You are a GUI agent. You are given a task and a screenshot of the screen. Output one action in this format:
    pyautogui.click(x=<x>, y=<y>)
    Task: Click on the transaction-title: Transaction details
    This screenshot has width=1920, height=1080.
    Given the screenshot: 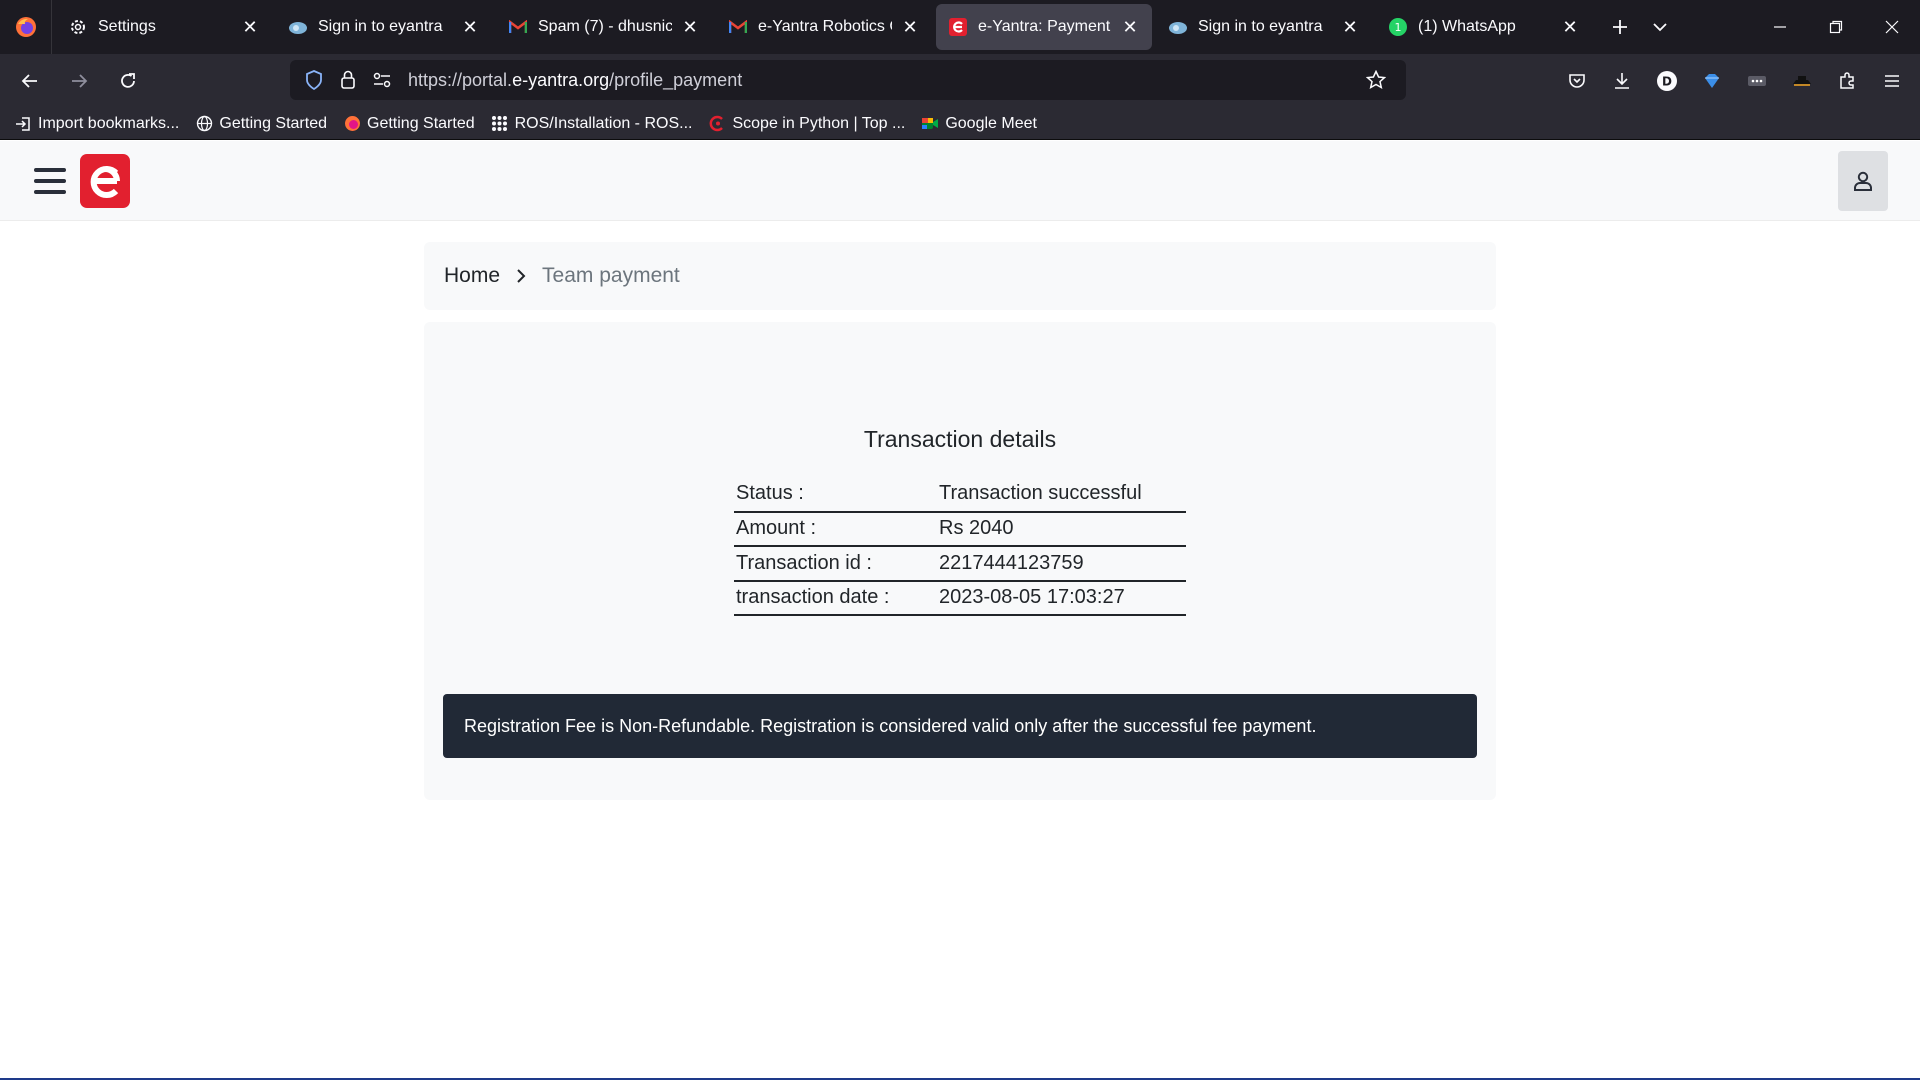 What is the action you would take?
    pyautogui.click(x=960, y=439)
    